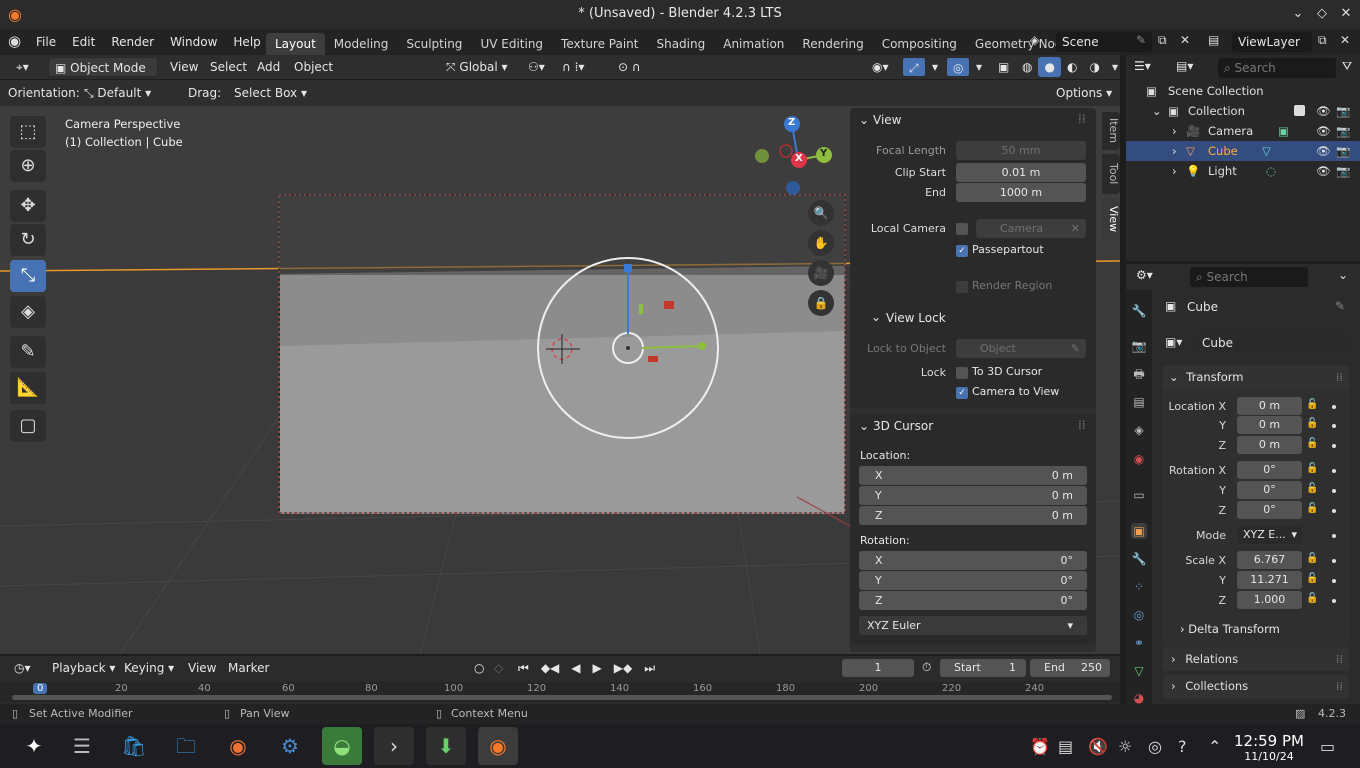 The width and height of the screenshot is (1360, 768). What do you see at coordinates (28, 240) in the screenshot?
I see `rotate-tool-icon: ↻` at bounding box center [28, 240].